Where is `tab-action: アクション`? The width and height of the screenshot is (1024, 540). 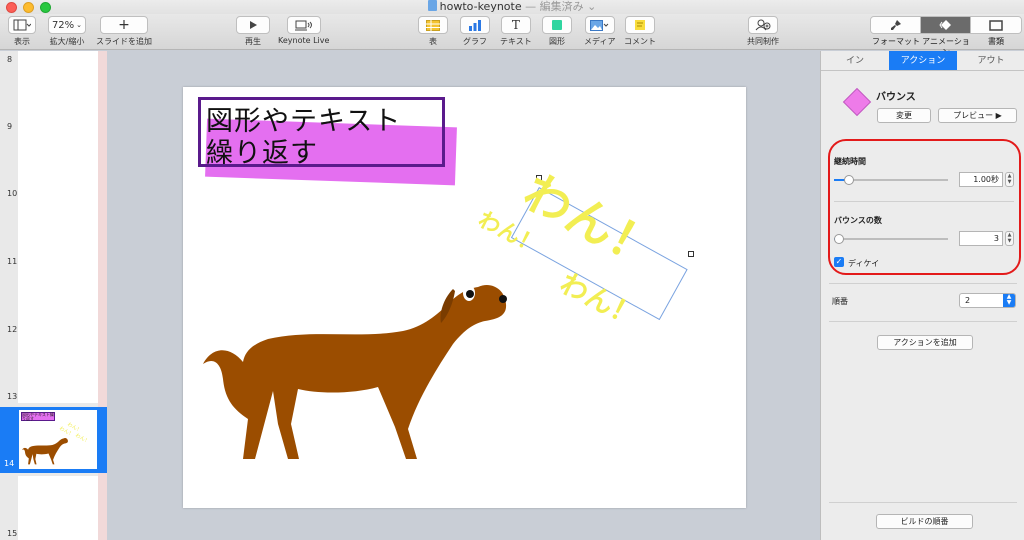
tab-action: アクション is located at coordinates (923, 60).